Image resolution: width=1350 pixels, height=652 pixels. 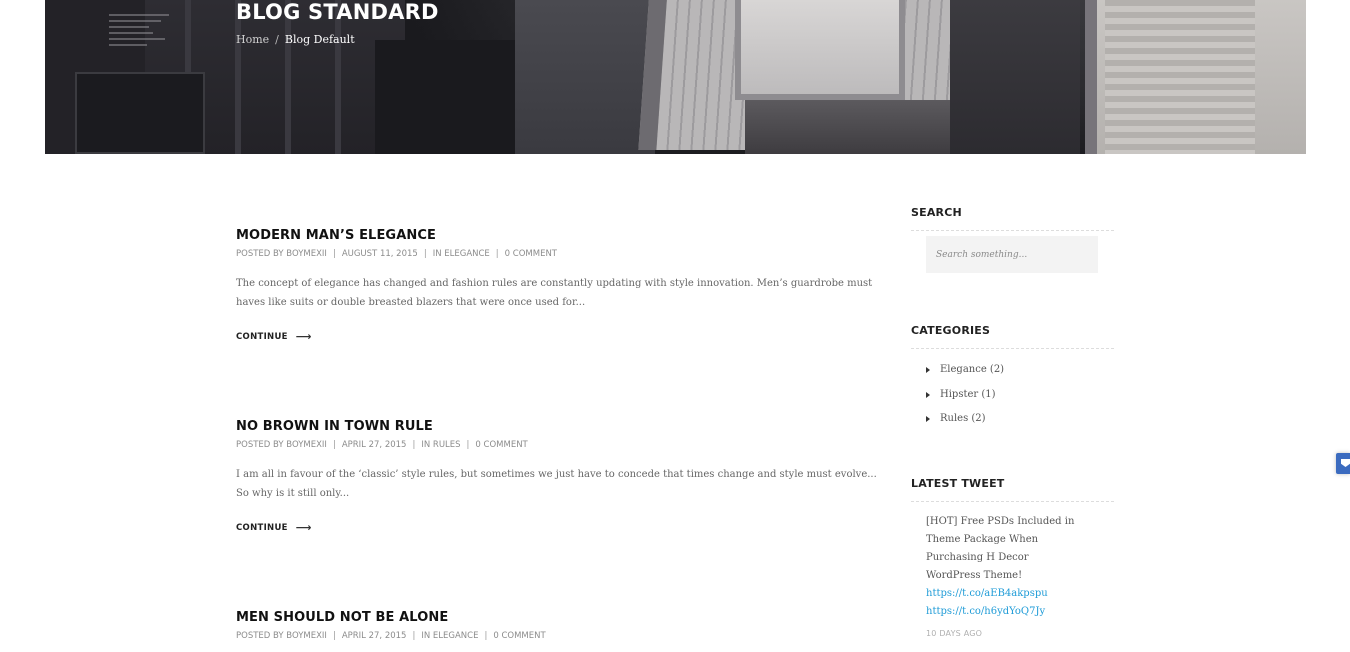 What do you see at coordinates (380, 254) in the screenshot?
I see `post-date-link: AUGUST 11, 2015` at bounding box center [380, 254].